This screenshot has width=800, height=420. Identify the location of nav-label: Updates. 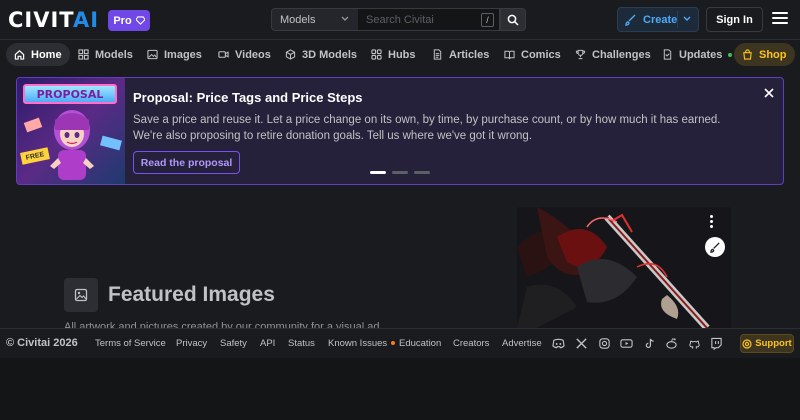
(701, 54).